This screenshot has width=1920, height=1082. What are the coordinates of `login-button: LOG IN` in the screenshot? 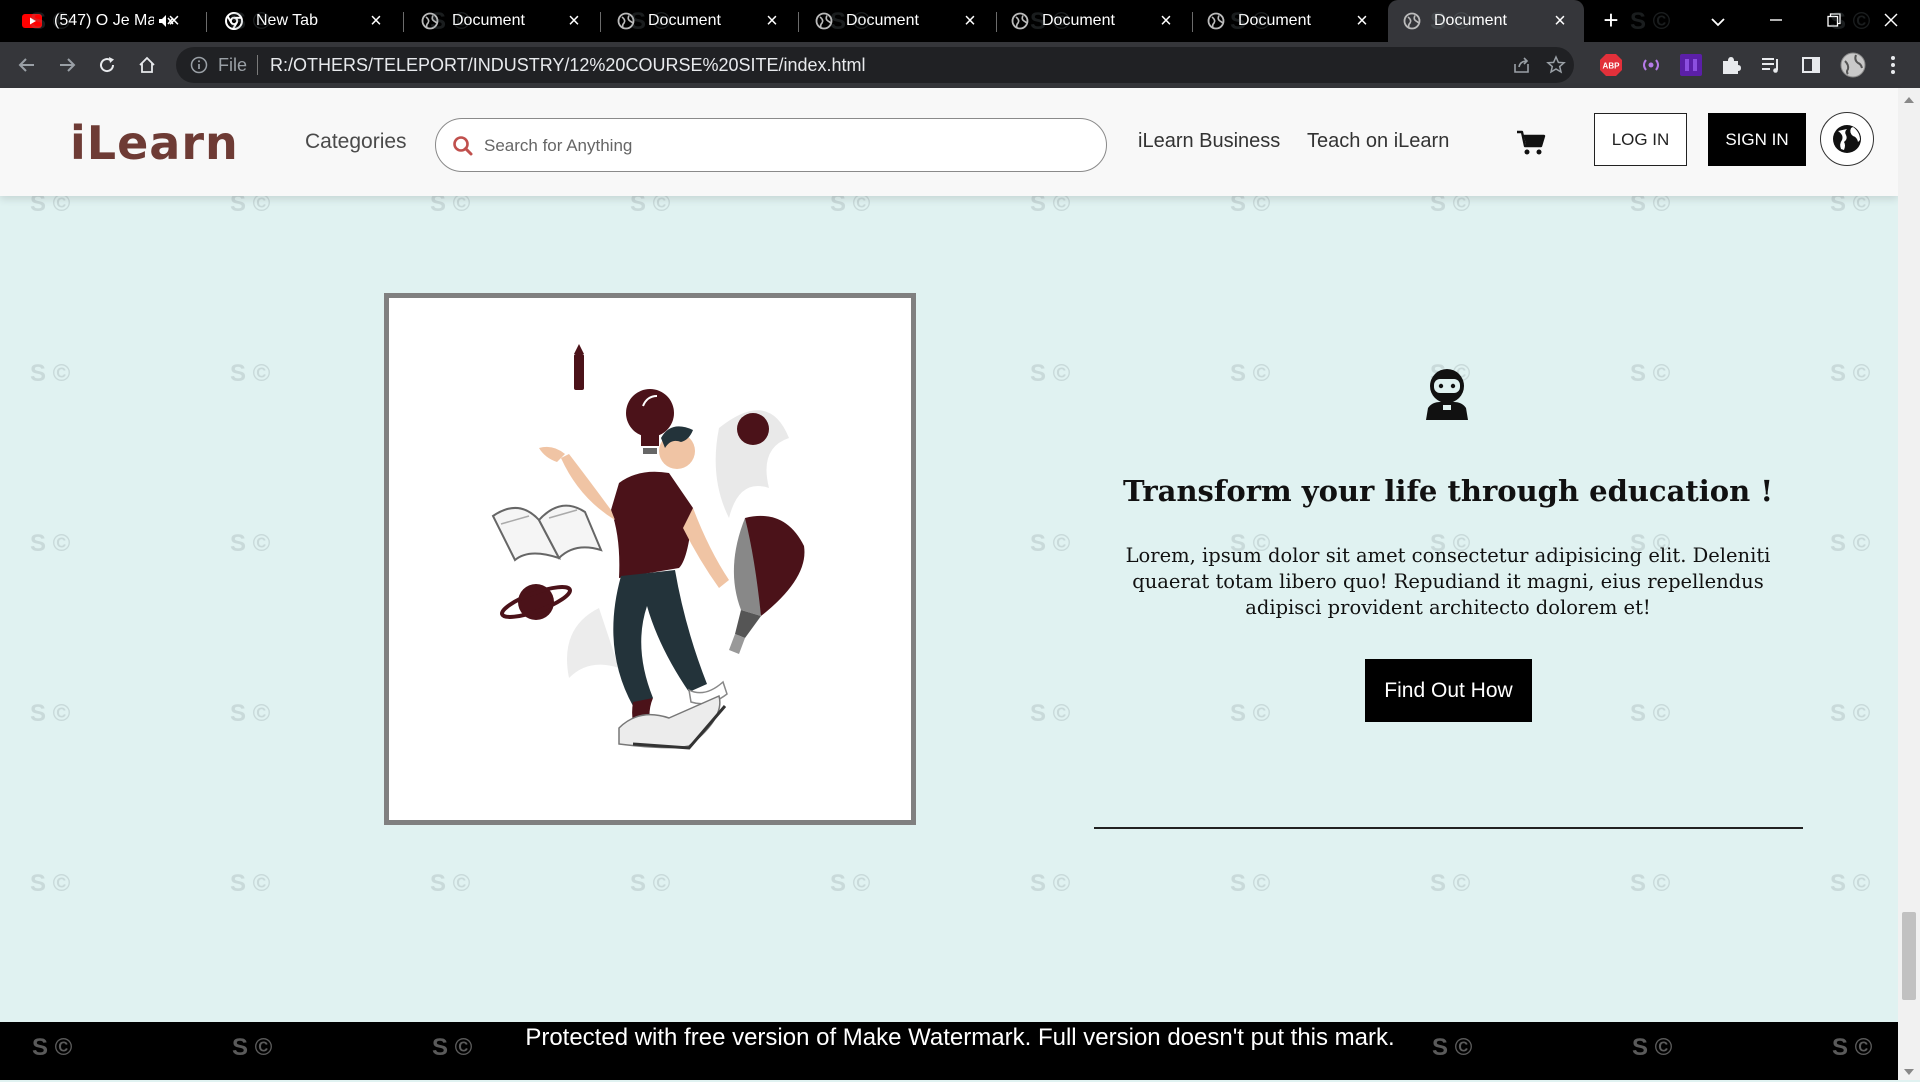 It's located at (1640, 139).